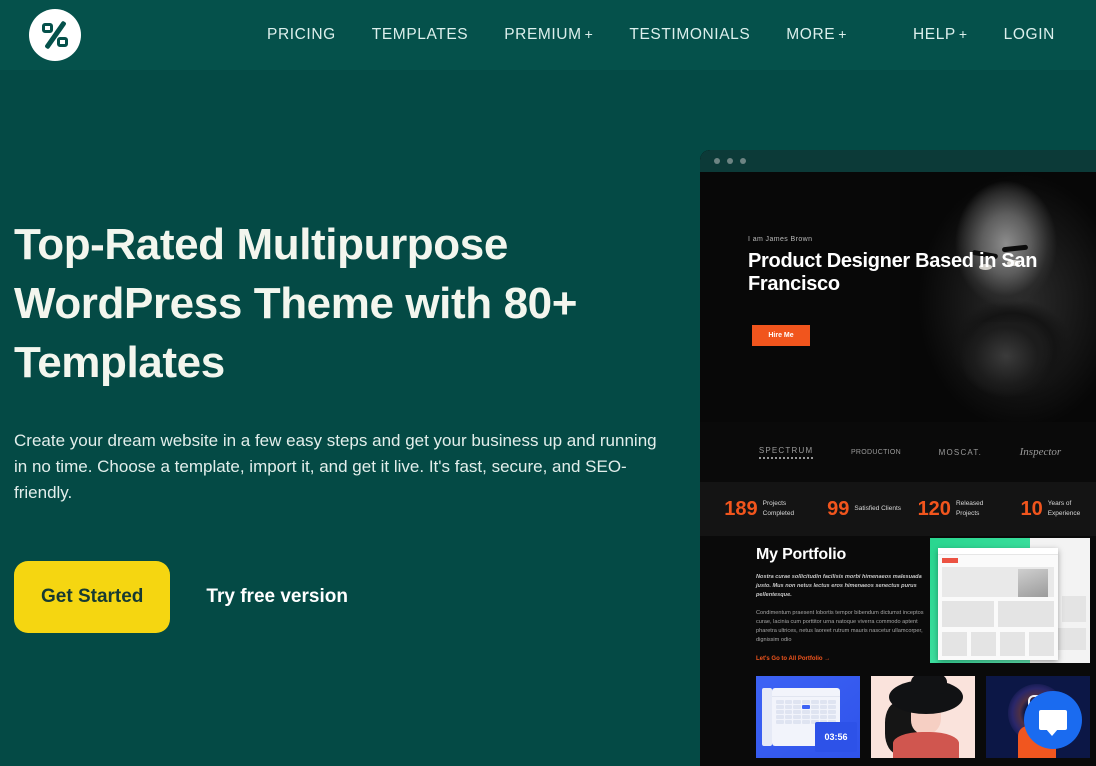  I want to click on stat-number: 189, so click(741, 508).